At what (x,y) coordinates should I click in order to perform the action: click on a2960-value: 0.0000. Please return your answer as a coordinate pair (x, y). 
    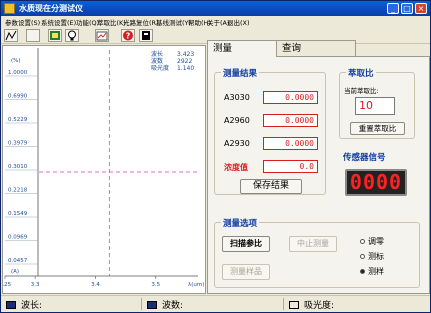
    Looking at the image, I should click on (290, 120).